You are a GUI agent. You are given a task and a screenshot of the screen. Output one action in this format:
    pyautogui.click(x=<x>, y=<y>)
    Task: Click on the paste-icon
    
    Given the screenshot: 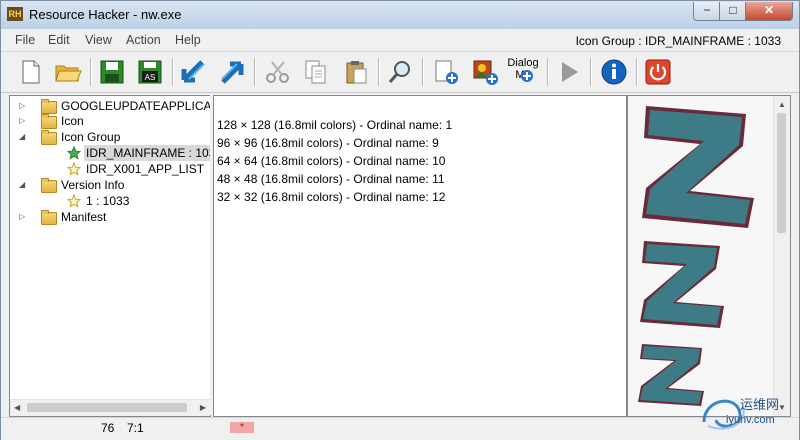 What is the action you would take?
    pyautogui.click(x=356, y=72)
    